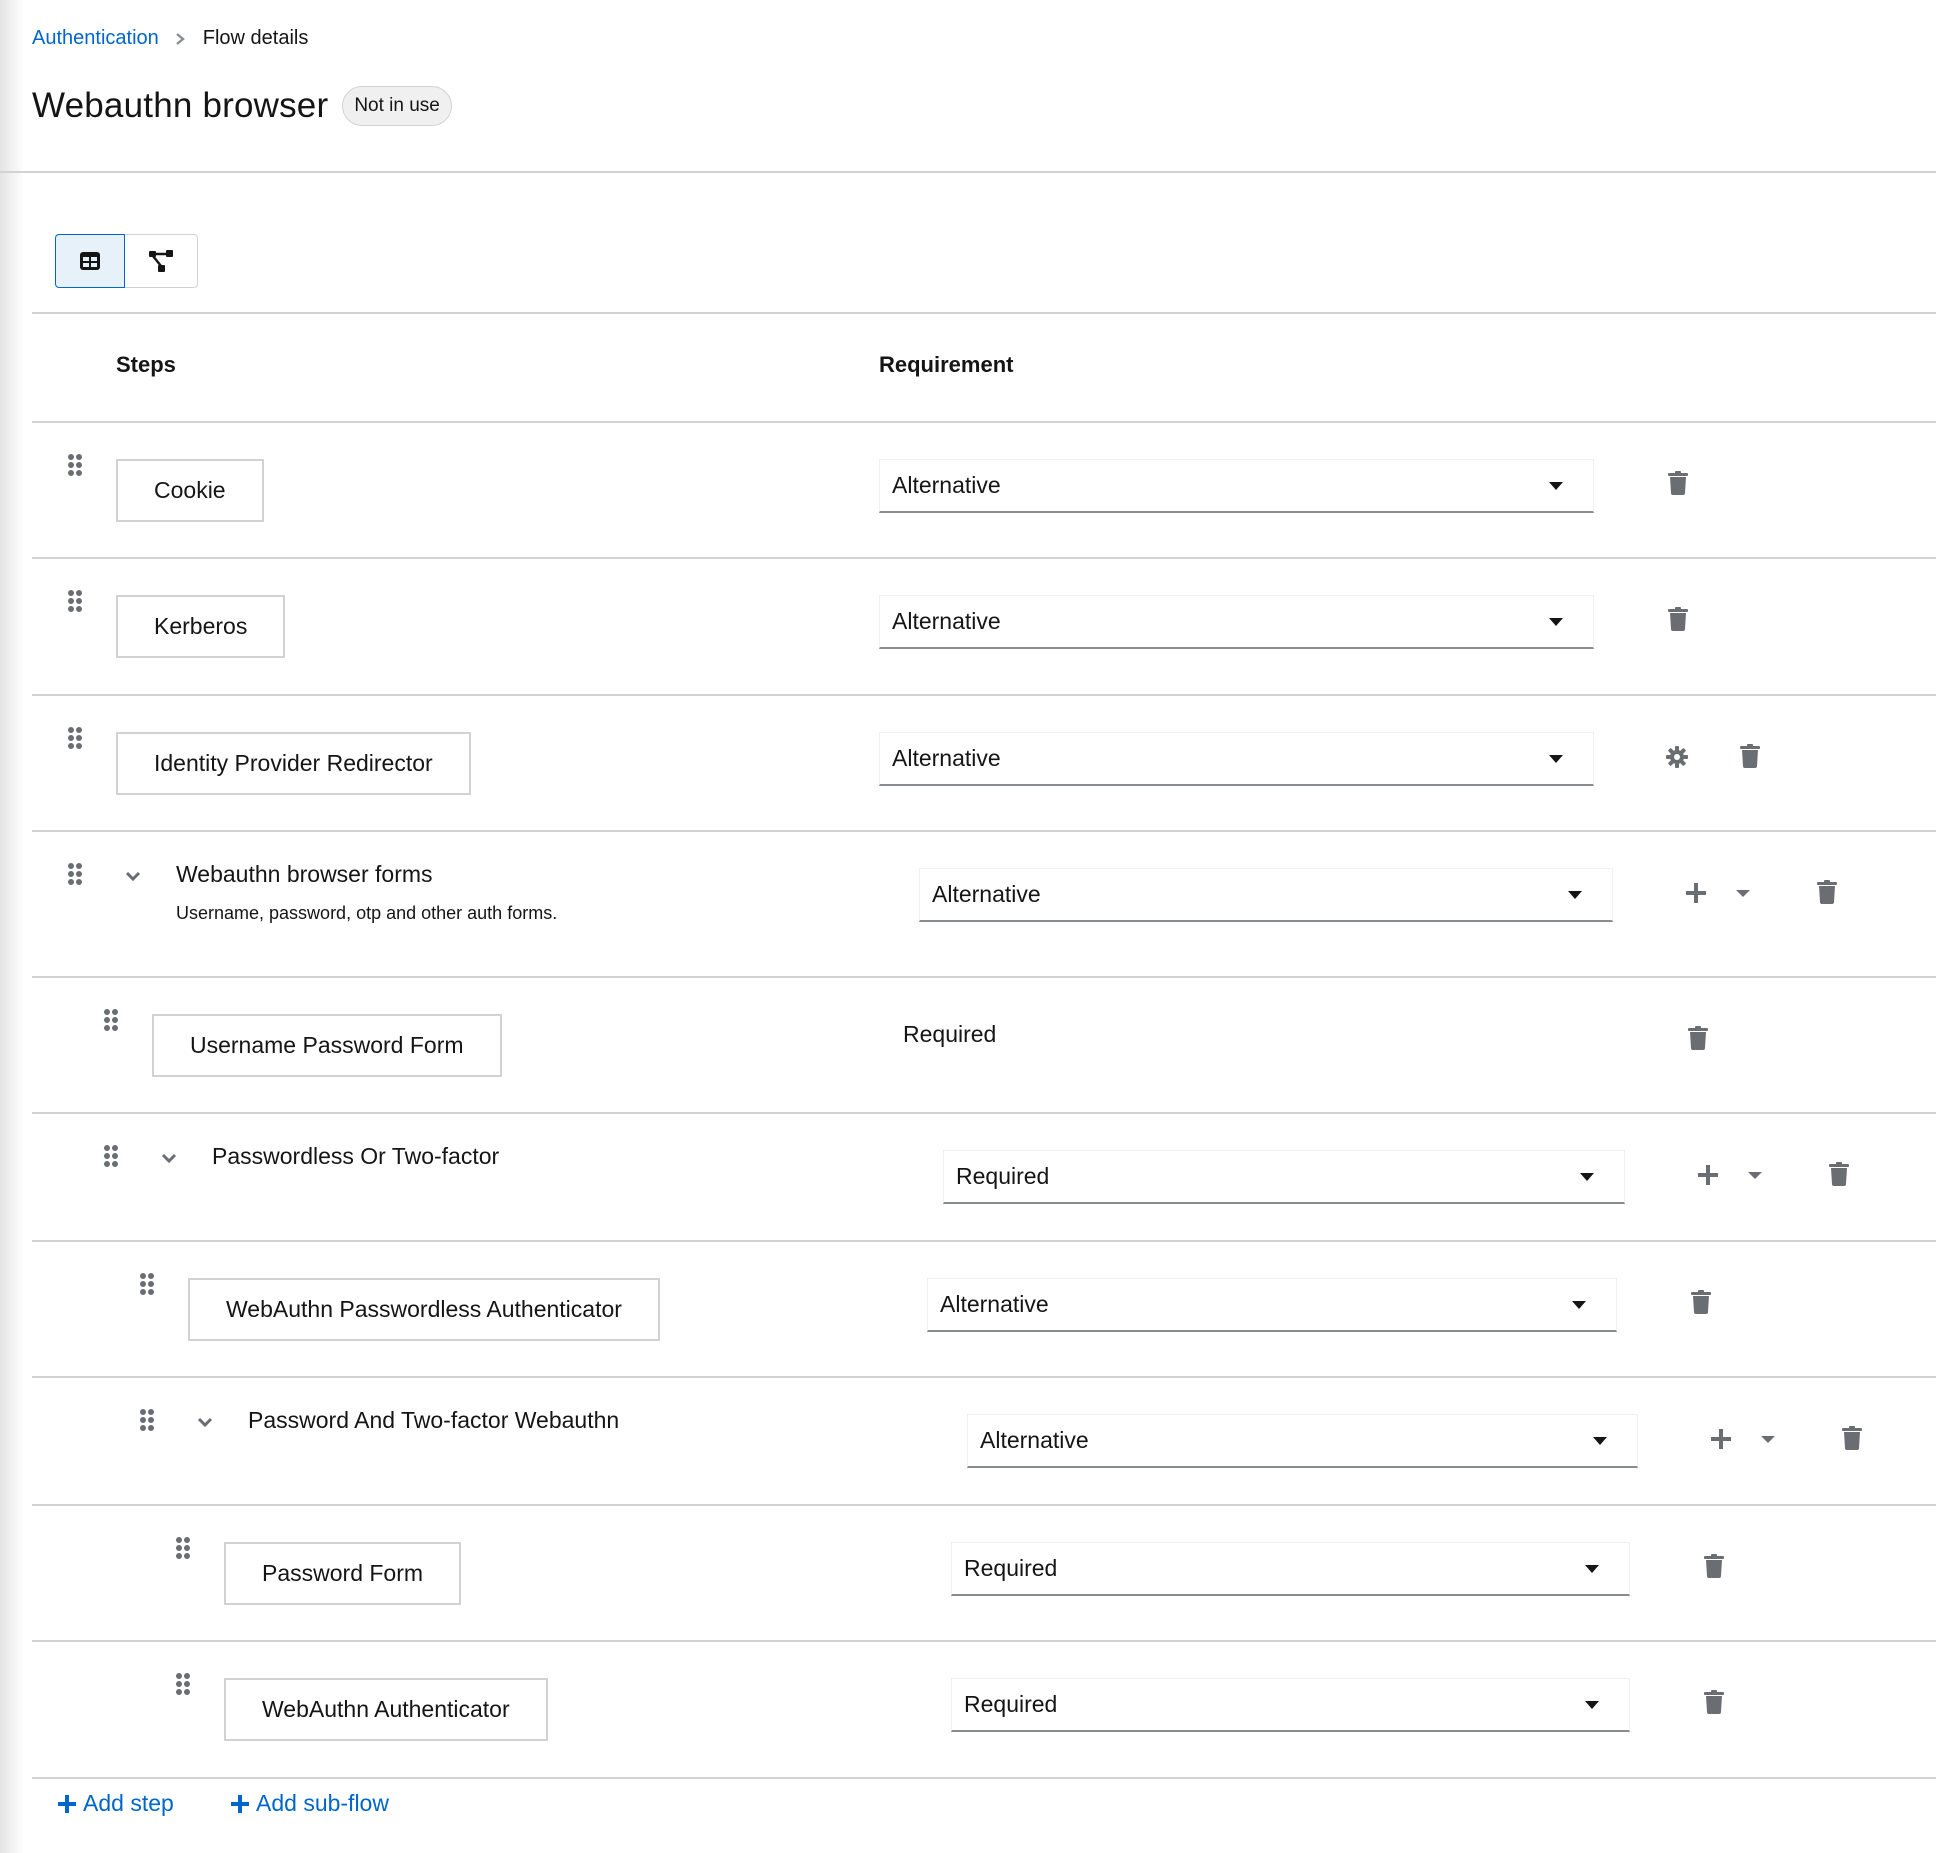  I want to click on view-toggle-group, so click(126, 261).